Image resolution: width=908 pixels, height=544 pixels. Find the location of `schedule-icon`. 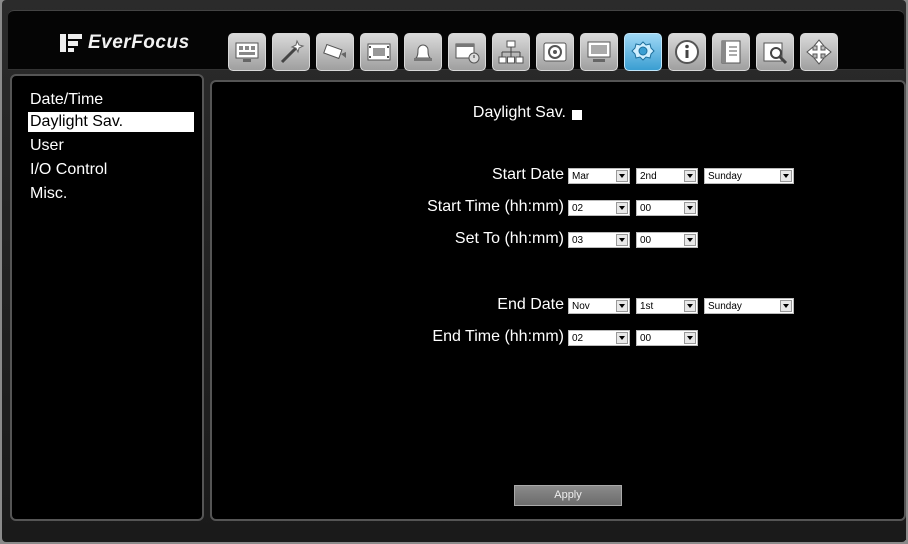

schedule-icon is located at coordinates (467, 52).